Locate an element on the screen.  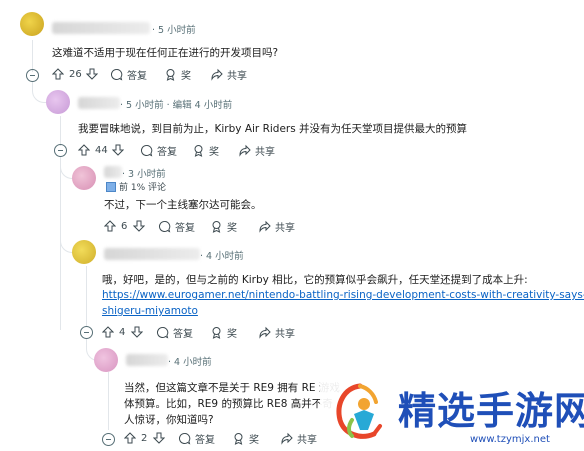
watermark-url: www.tzymjx.net is located at coordinates (510, 439).